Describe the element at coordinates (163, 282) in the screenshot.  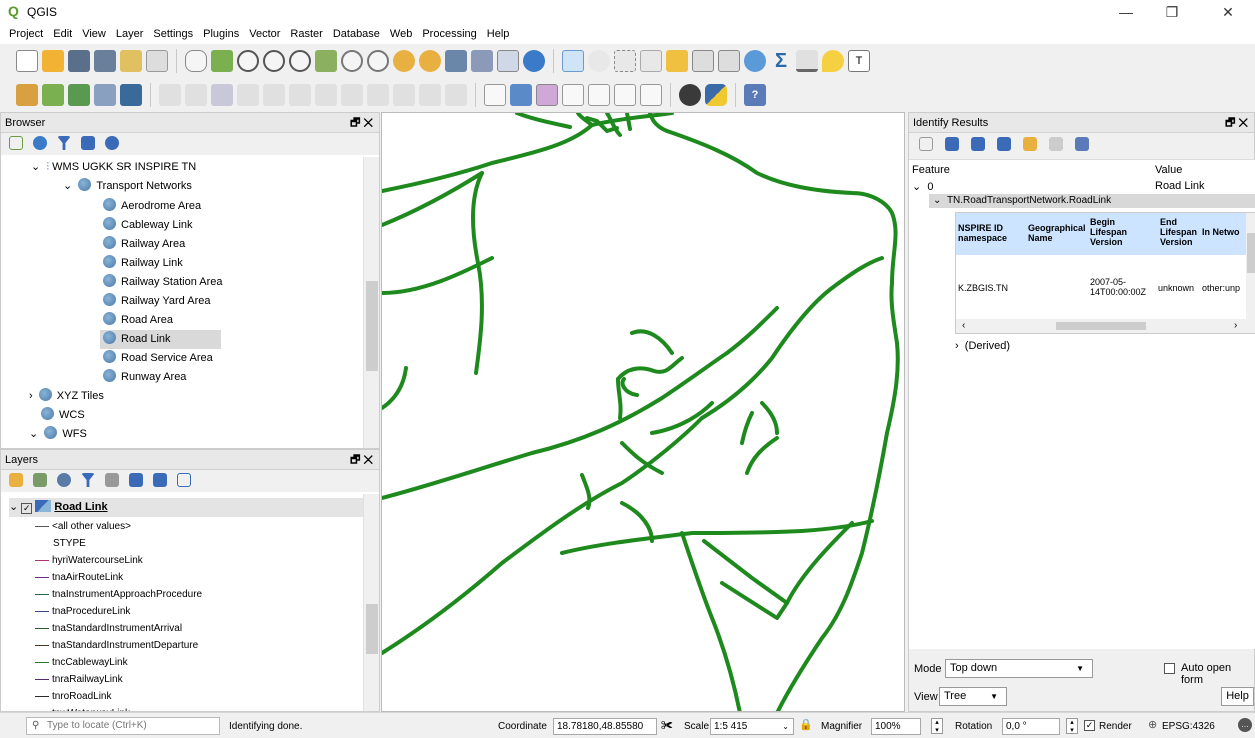
I see `tree-item-railway-station-area: Railway Station Area` at that location.